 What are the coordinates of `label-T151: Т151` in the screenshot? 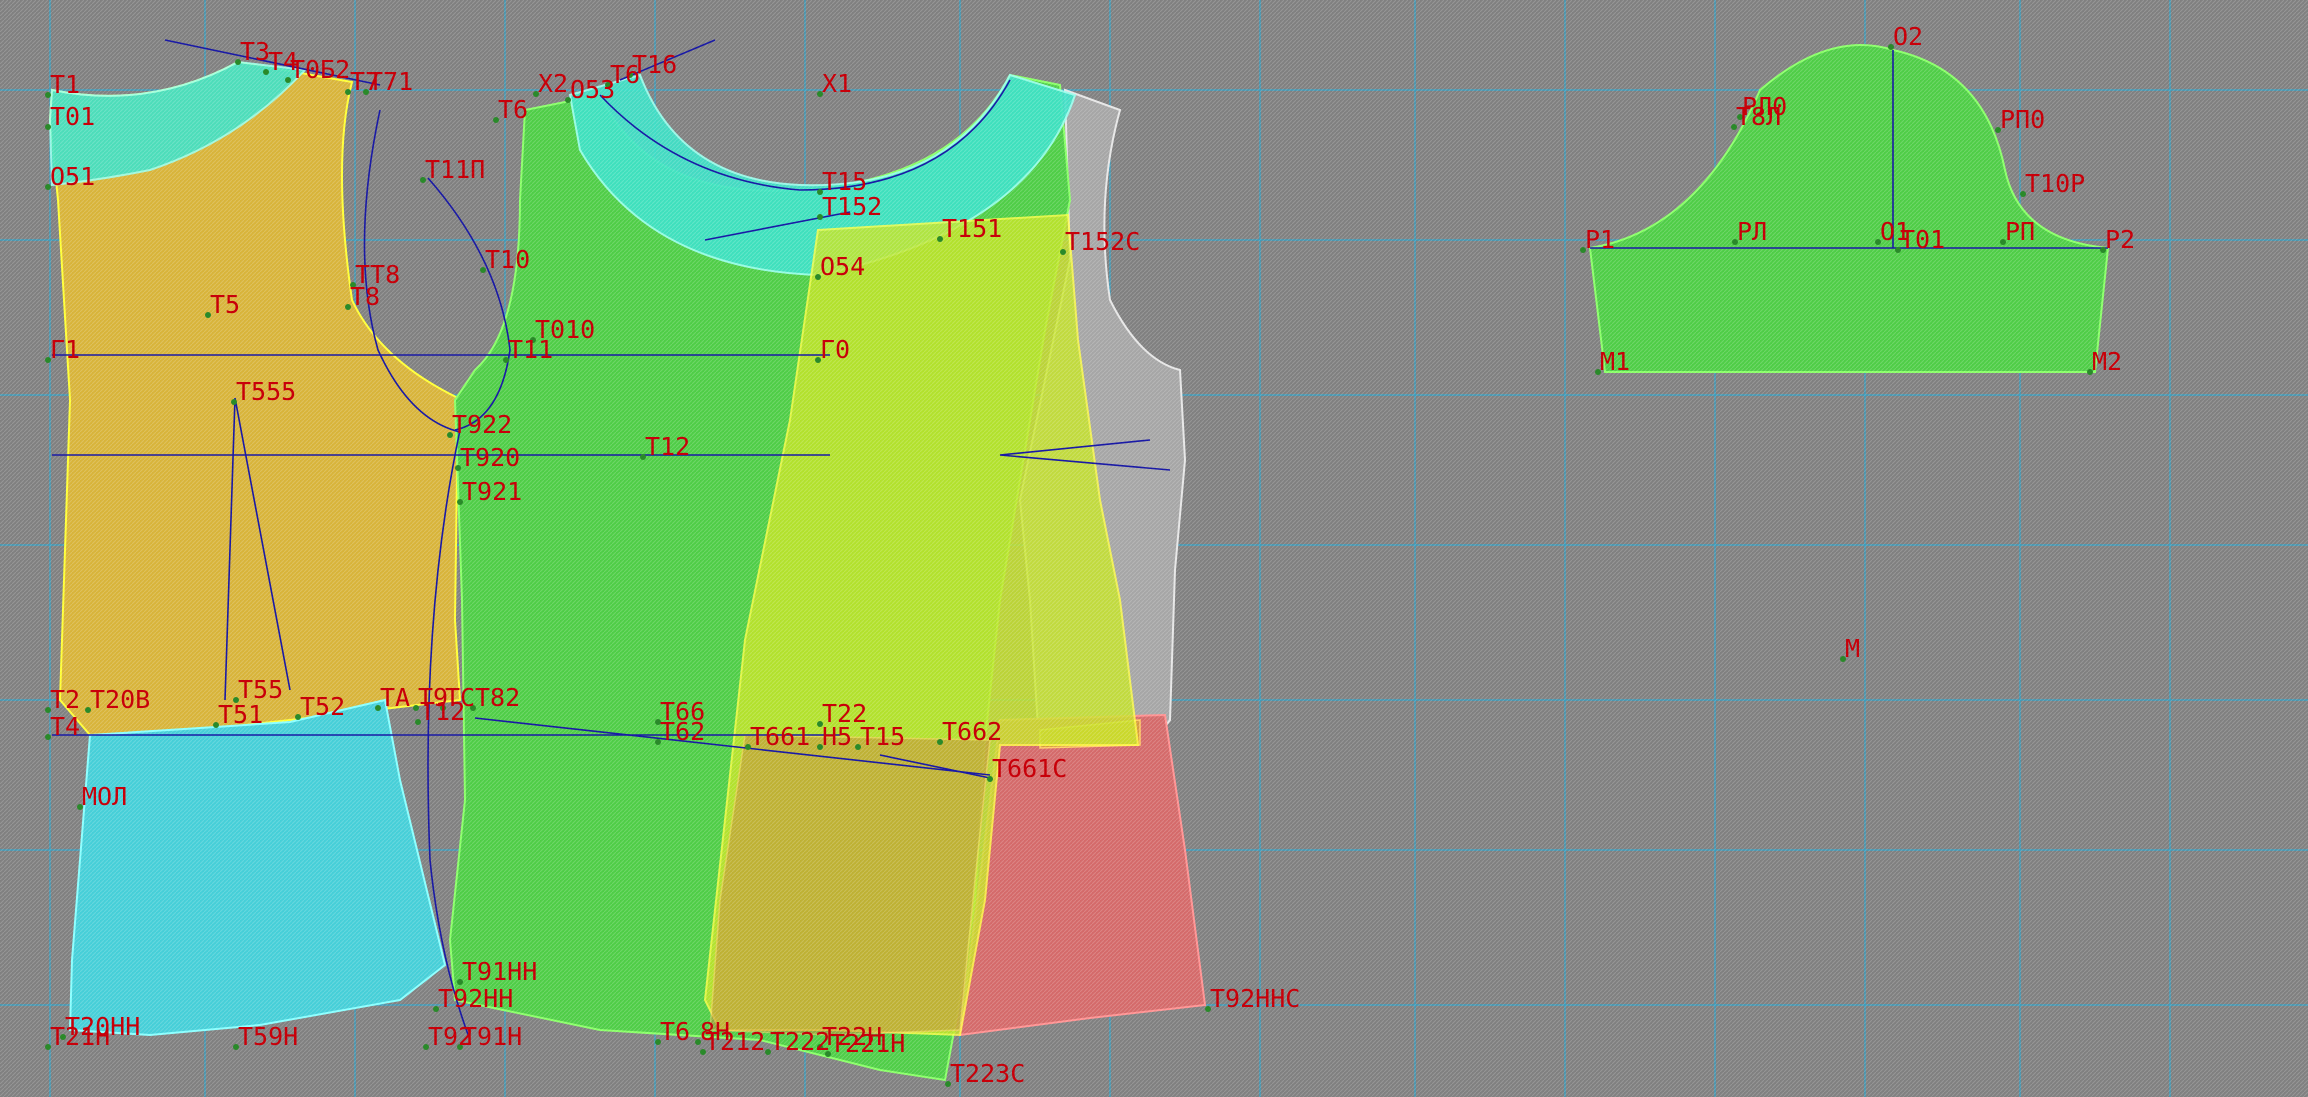 It's located at (972, 228).